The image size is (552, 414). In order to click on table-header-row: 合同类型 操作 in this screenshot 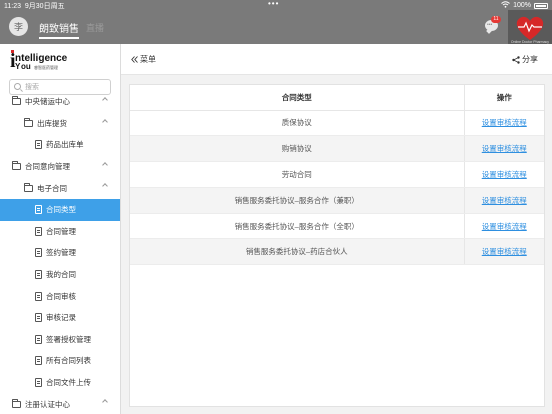, I will do `click(337, 98)`.